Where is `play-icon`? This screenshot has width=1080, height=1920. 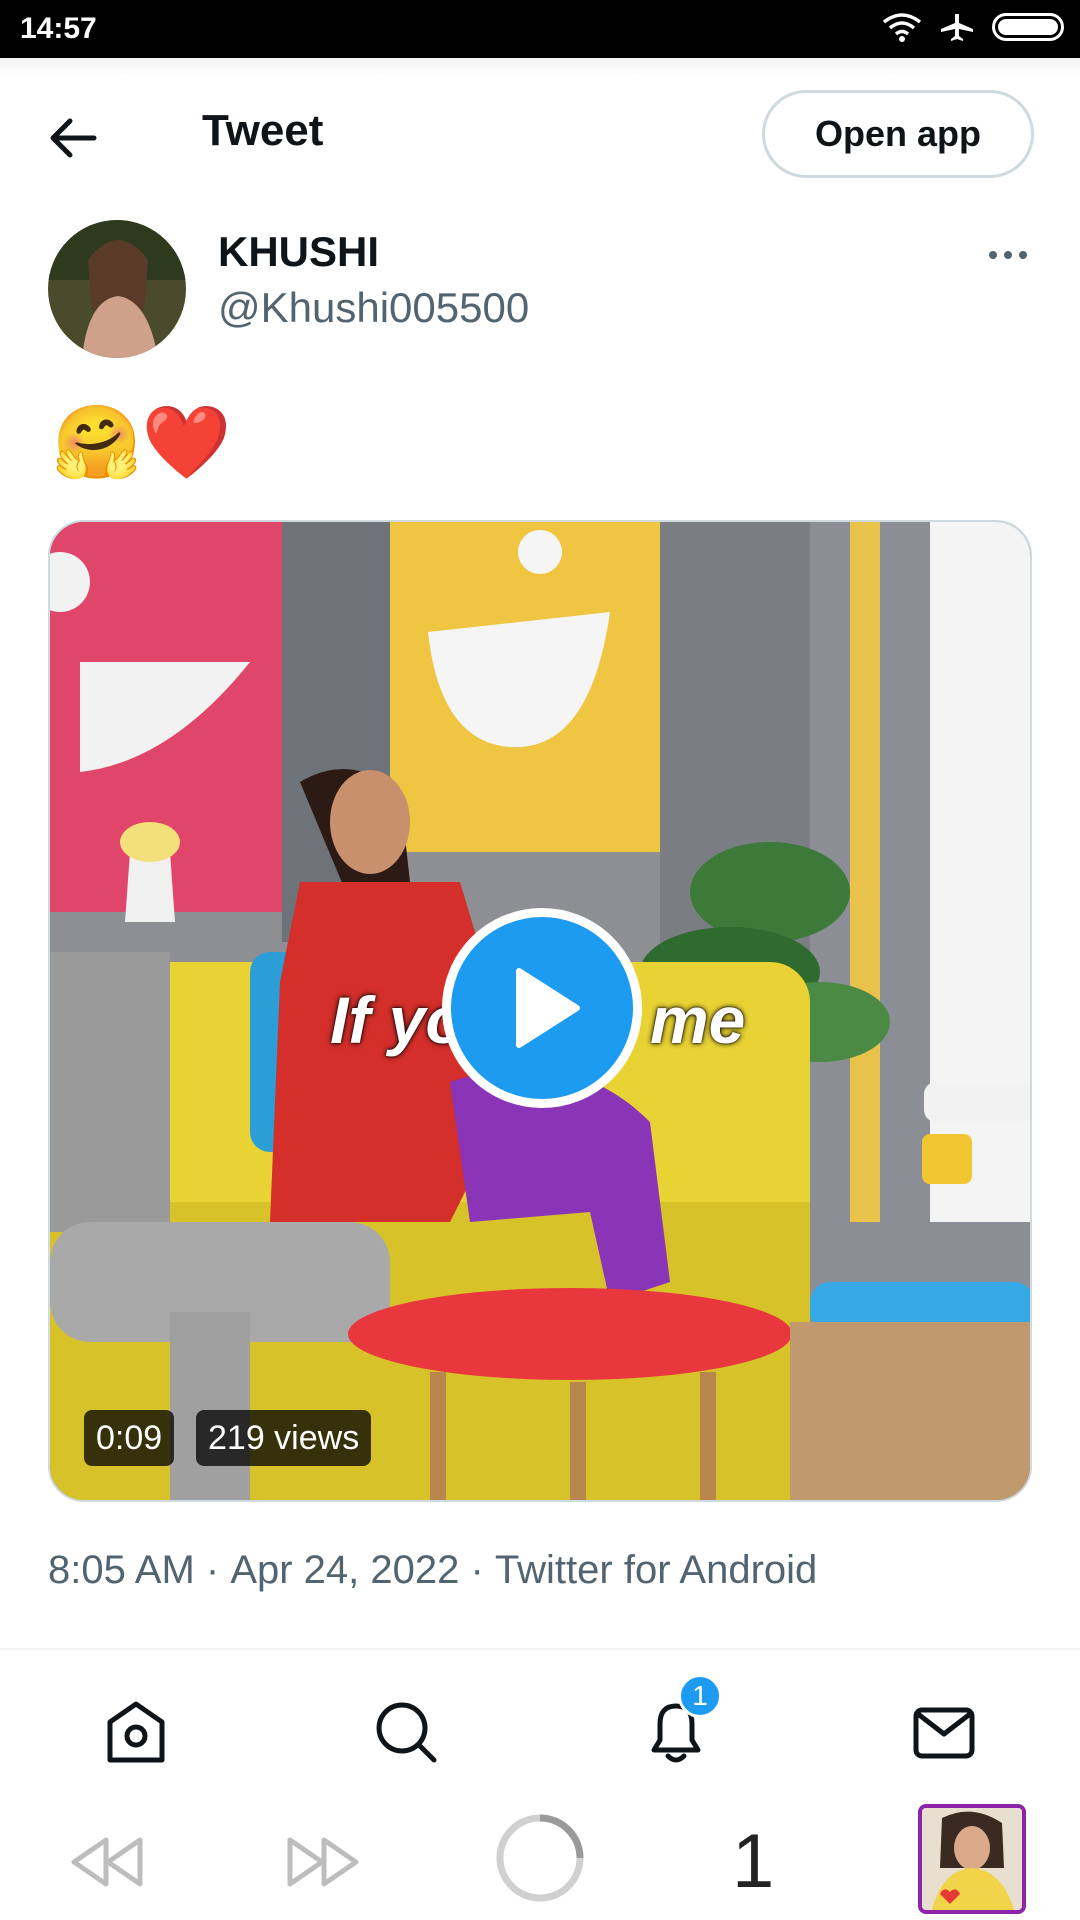 play-icon is located at coordinates (548, 1008).